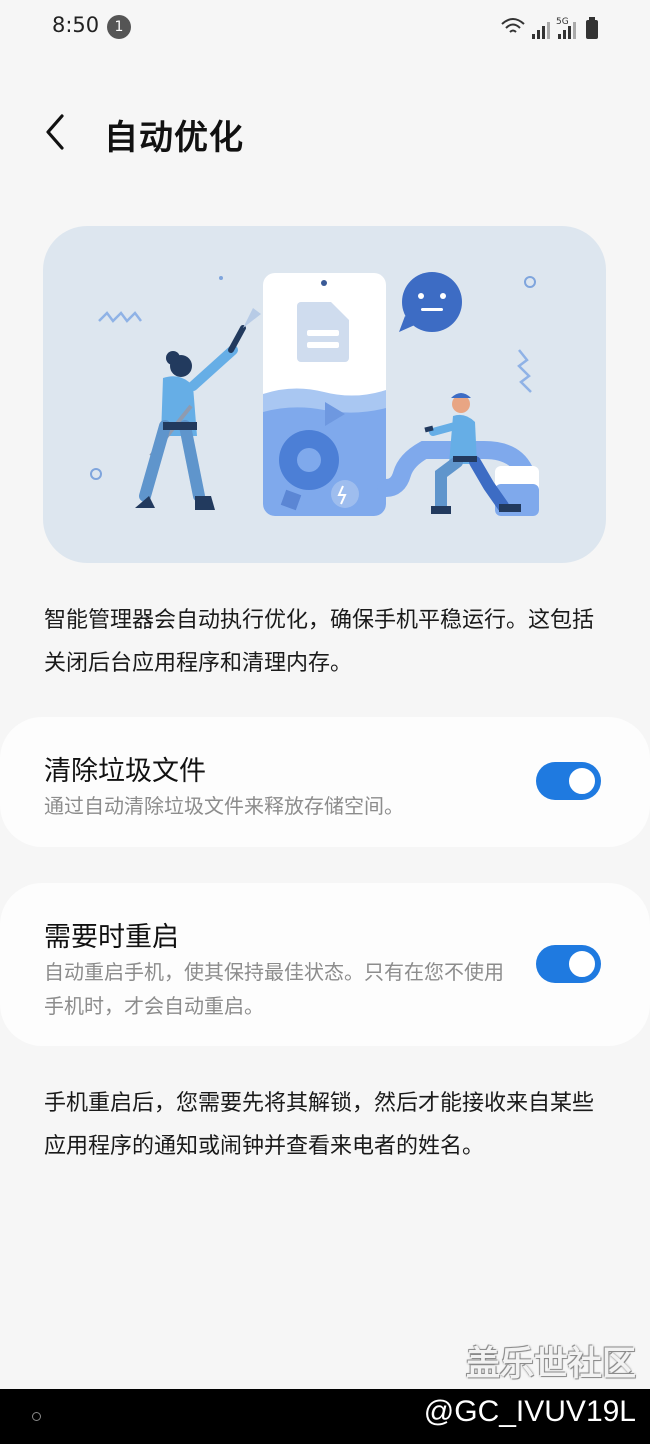 The height and width of the screenshot is (1444, 650). Describe the element at coordinates (314, 394) in the screenshot. I see `optimization-illustration` at that location.